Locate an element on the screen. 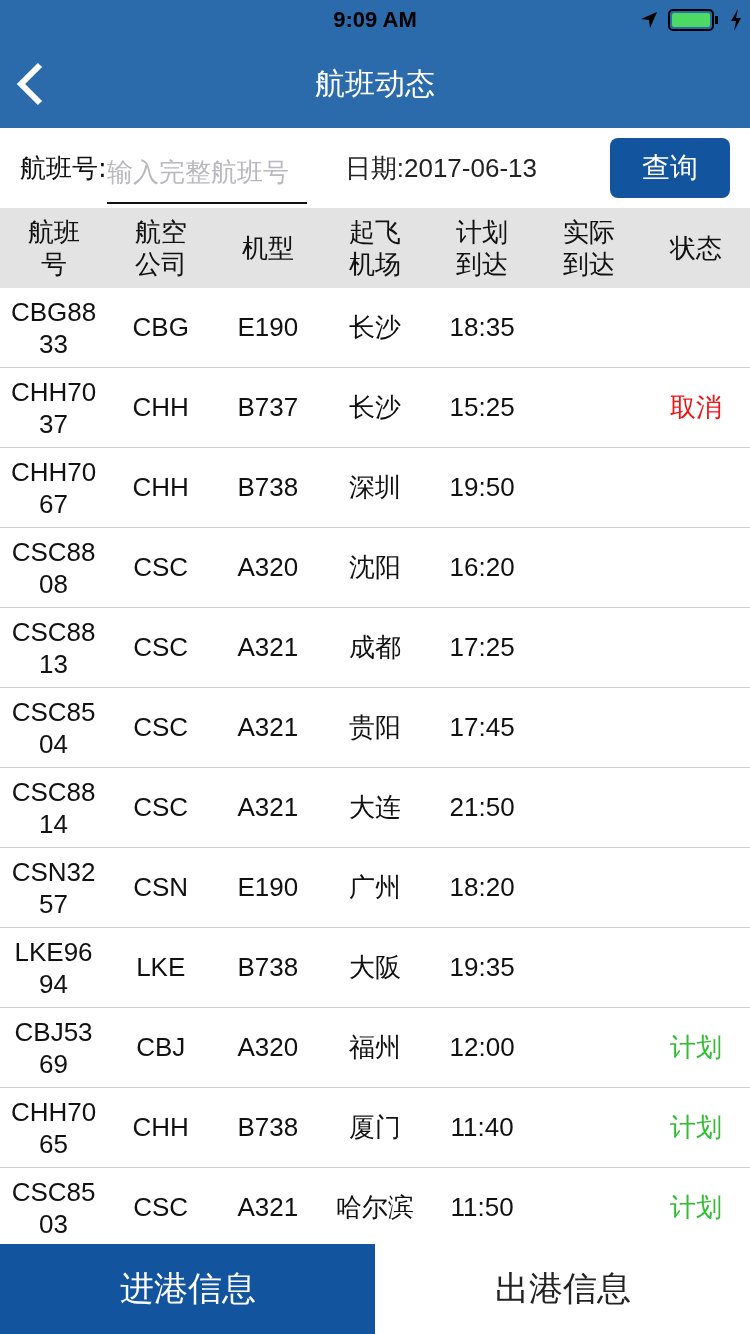 The width and height of the screenshot is (750, 1334). table-cell-text: 贵阳 is located at coordinates (375, 727).